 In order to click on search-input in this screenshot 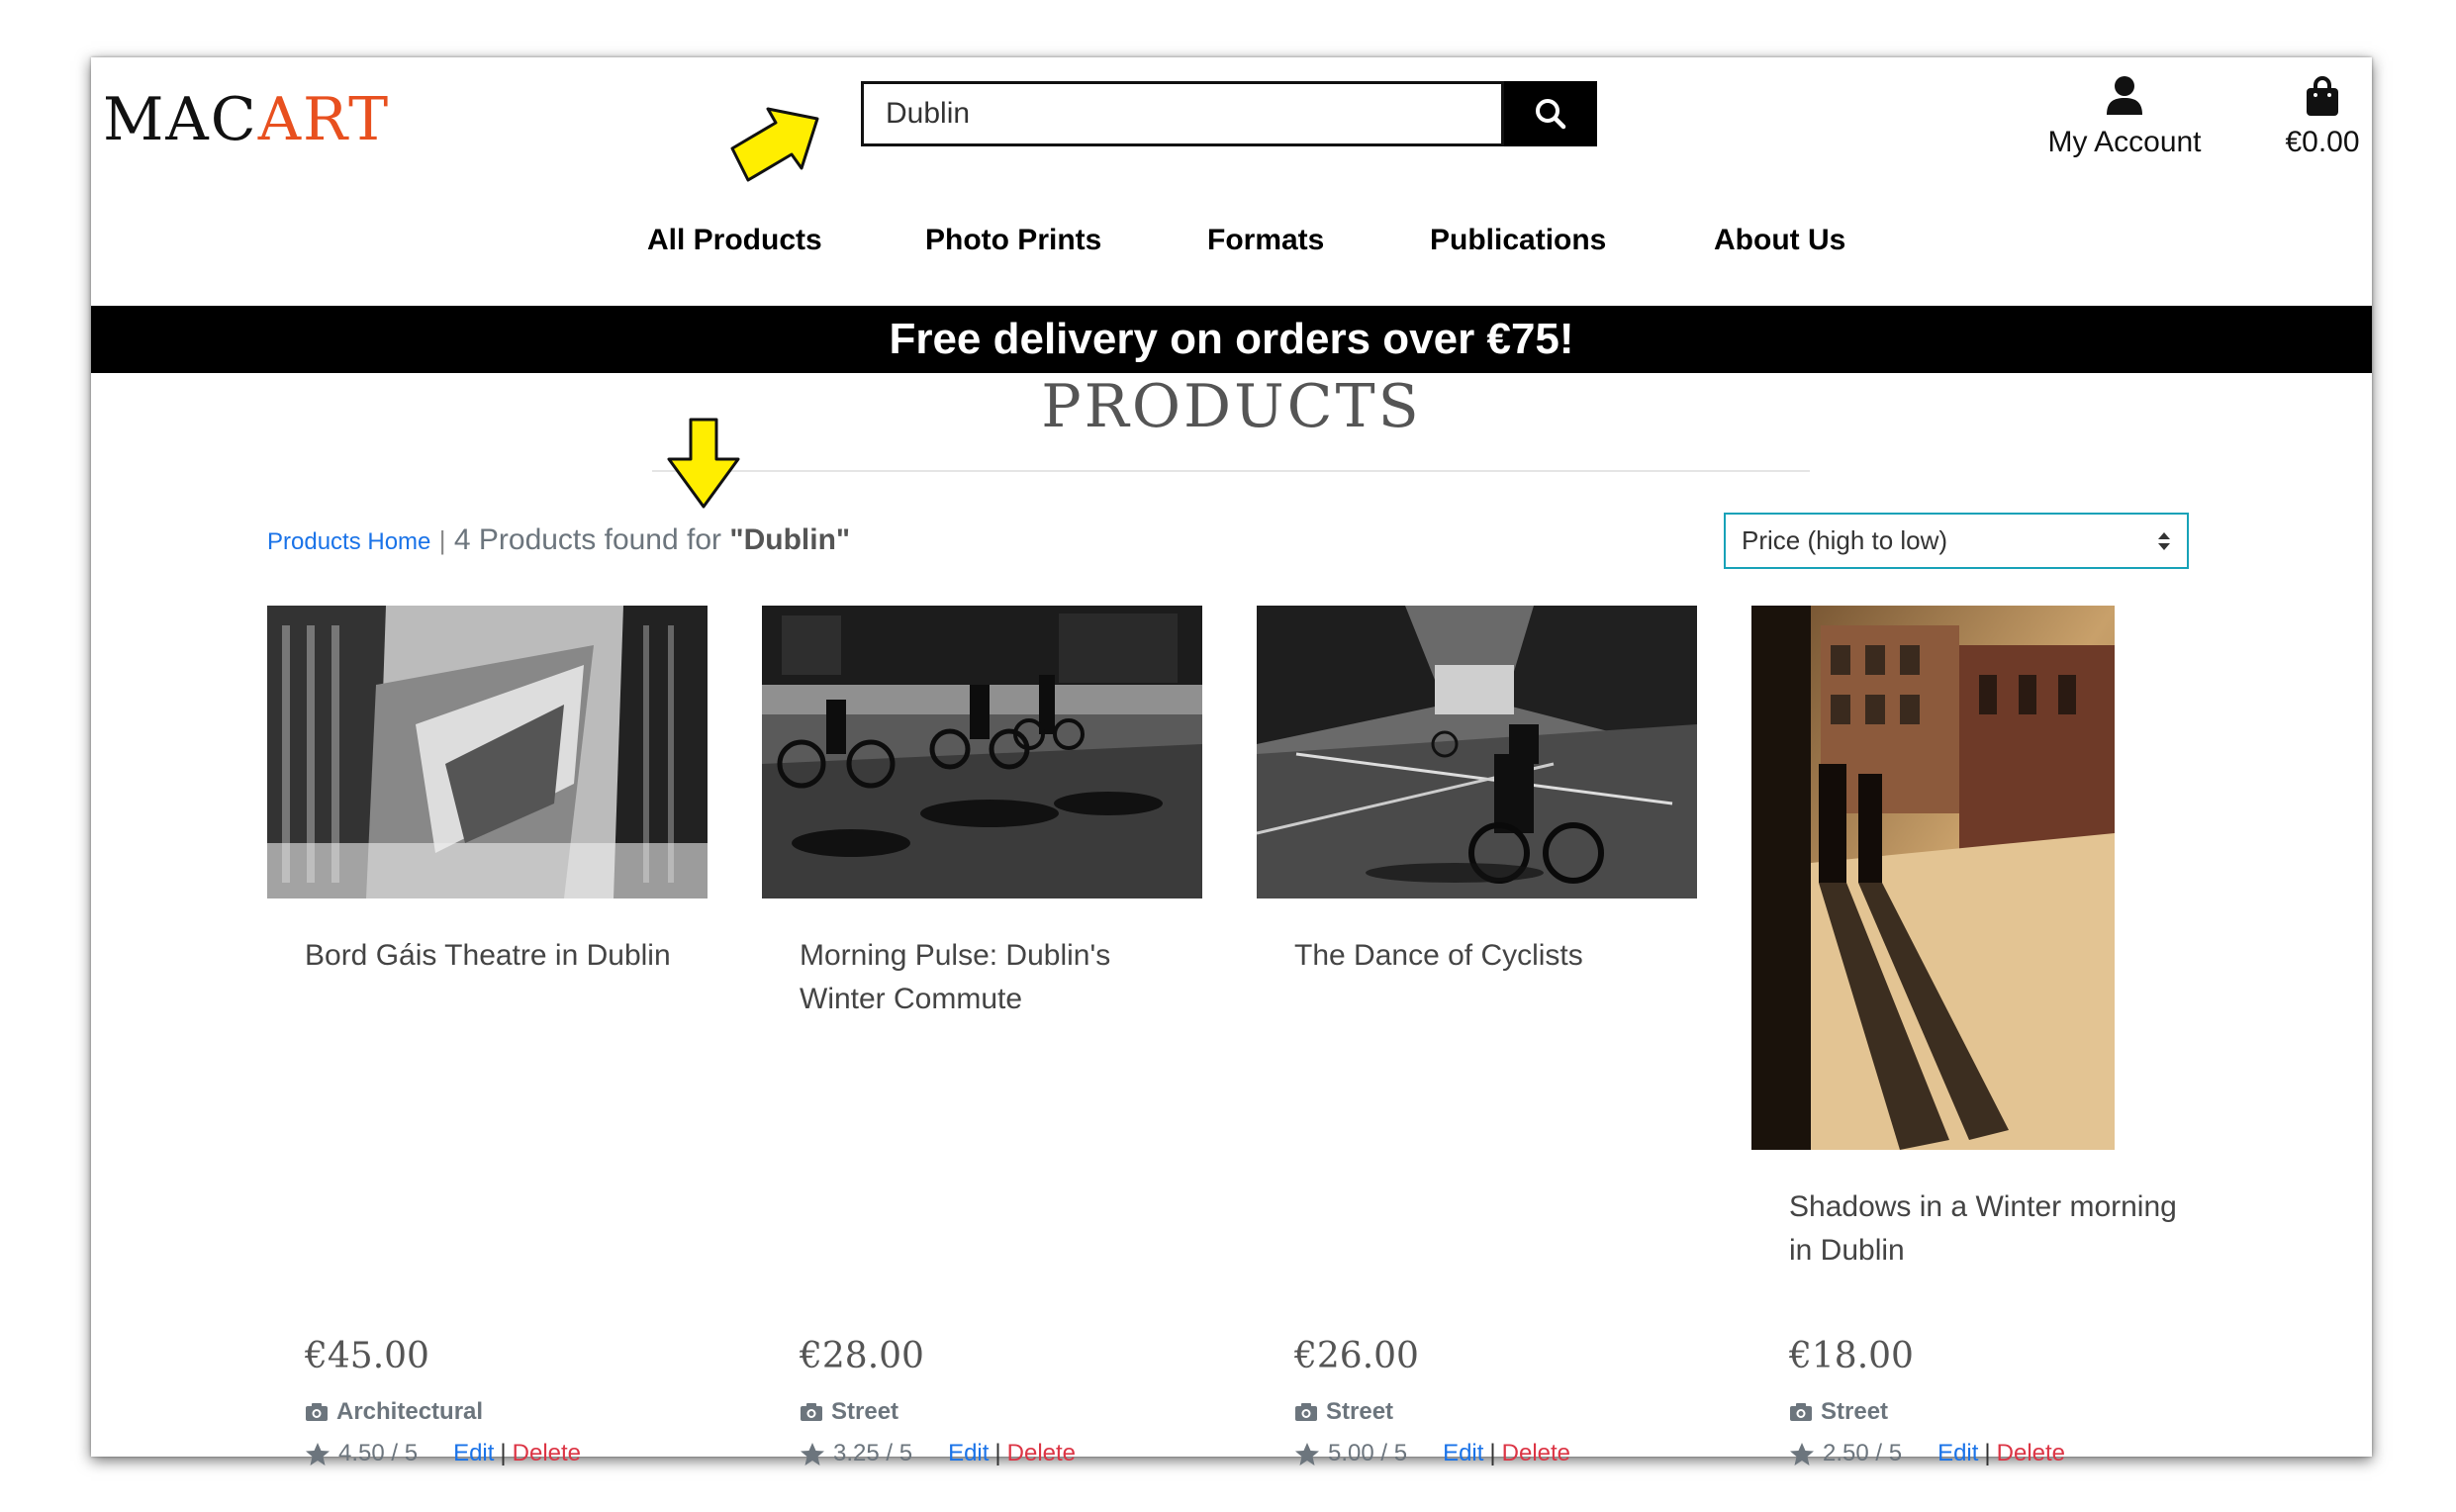, I will do `click(1182, 114)`.